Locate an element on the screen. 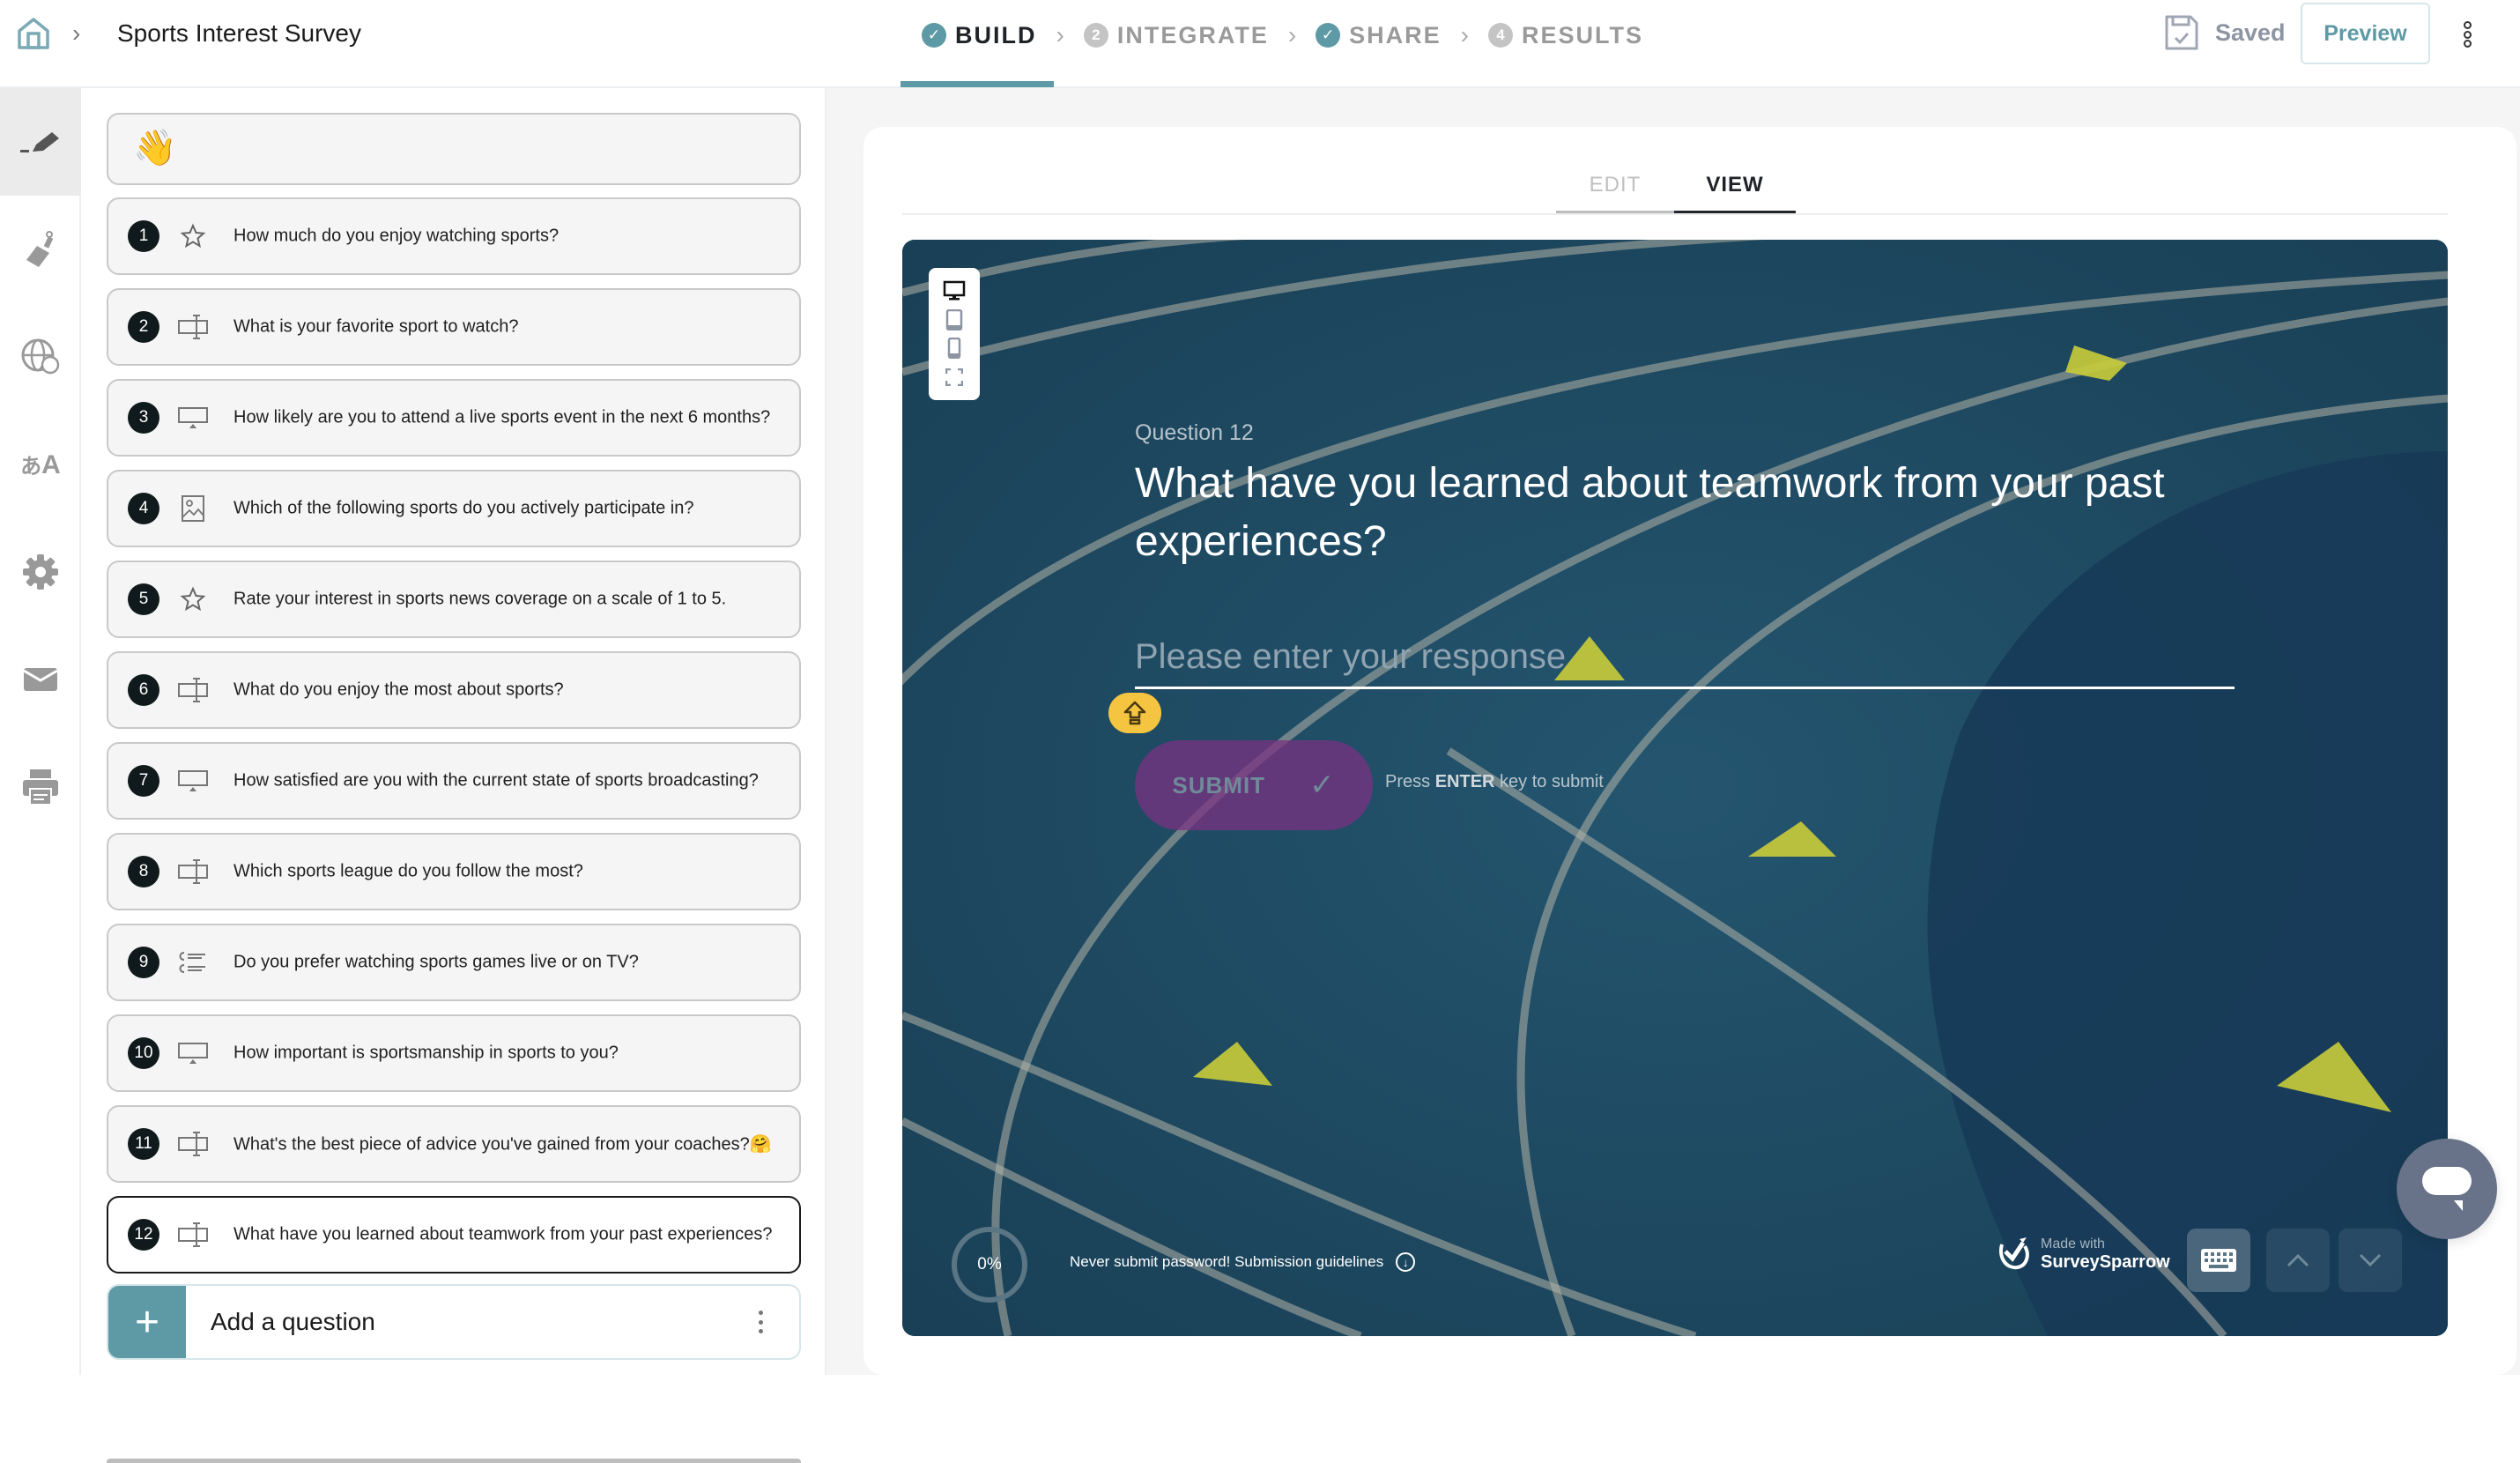  step-results: 4 RESULTS is located at coordinates (1565, 35).